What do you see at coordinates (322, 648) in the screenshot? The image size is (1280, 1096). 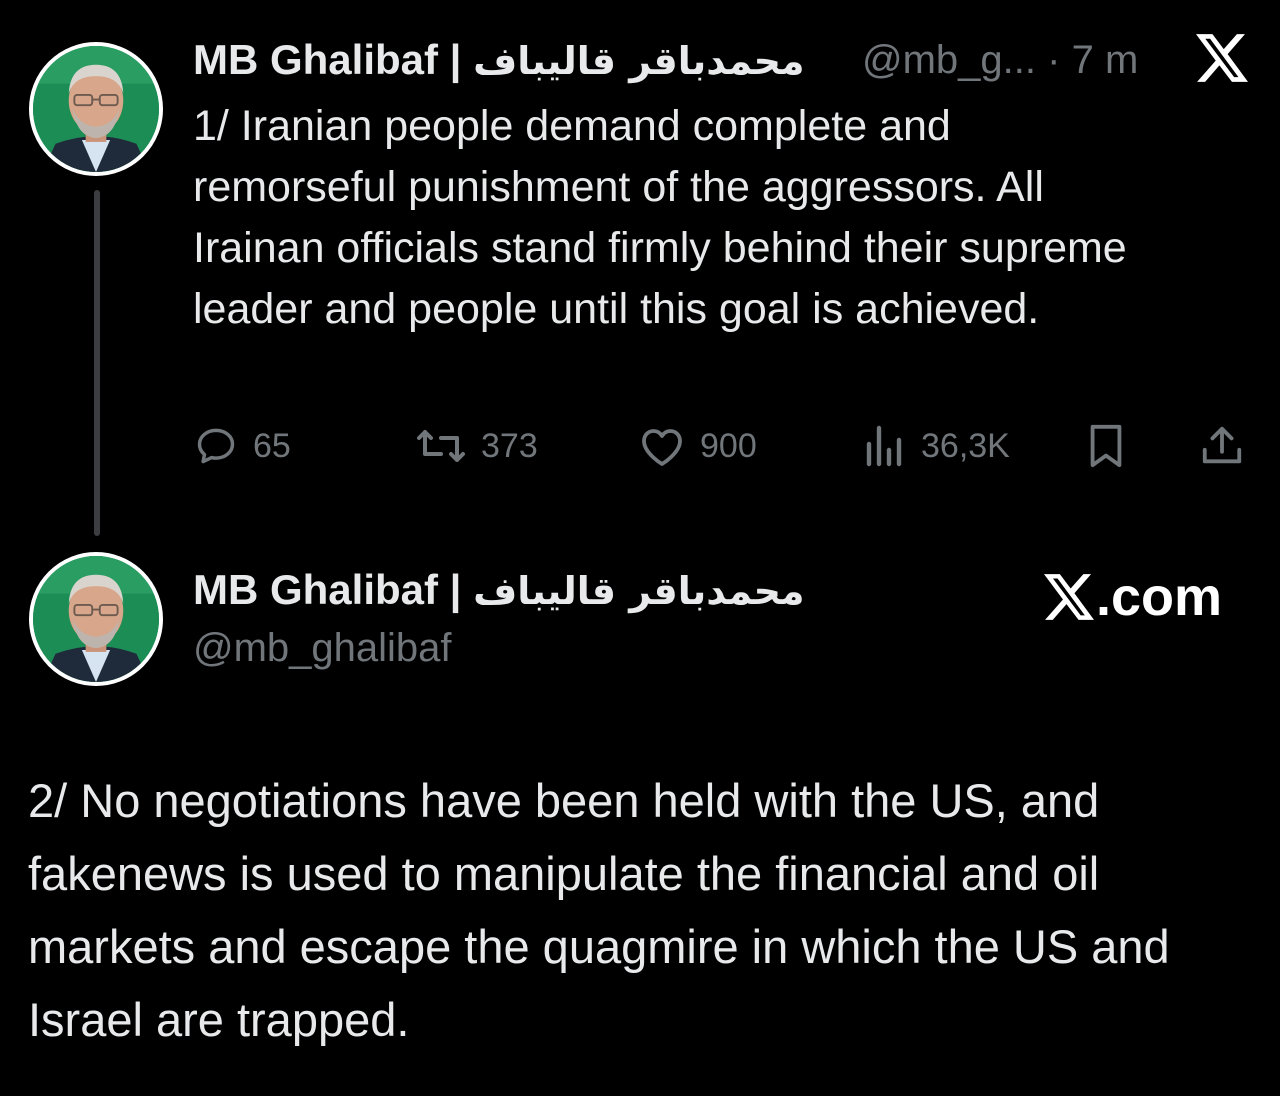 I see `tweet2-handle: @mb_ghalibaf` at bounding box center [322, 648].